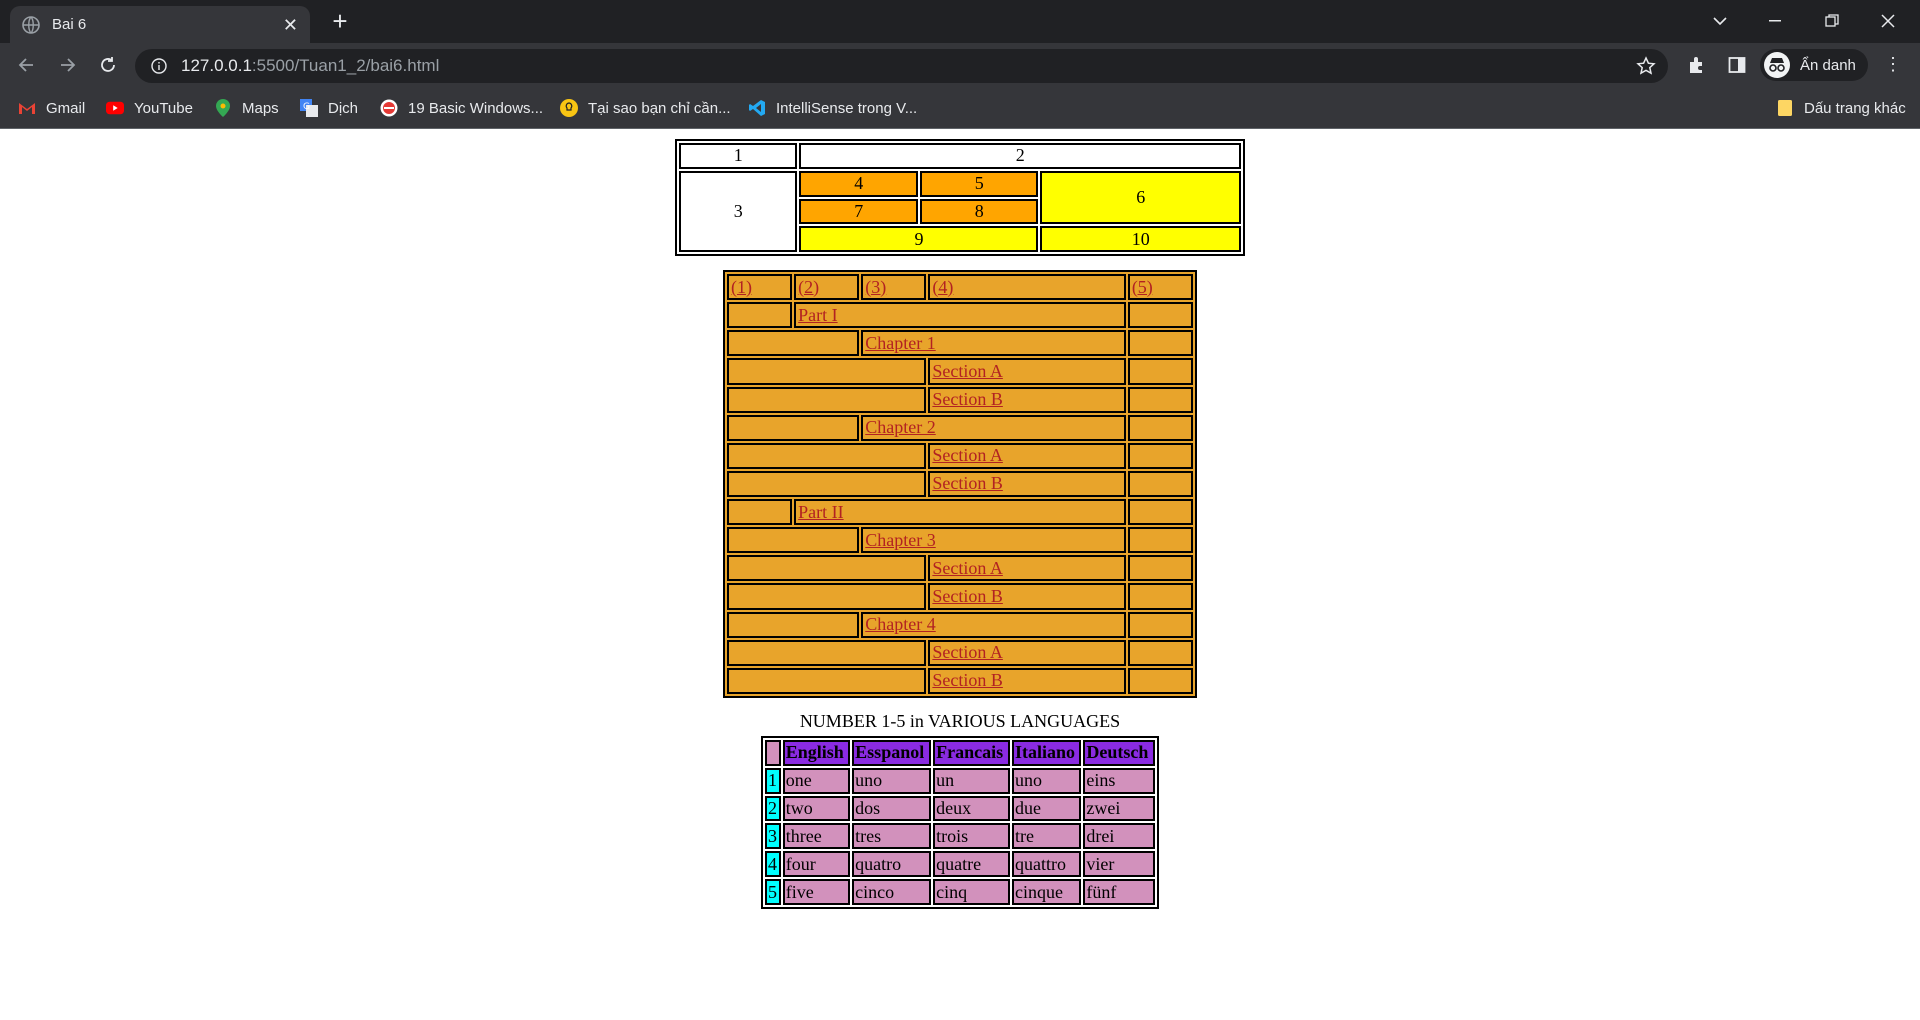 The height and width of the screenshot is (1020, 1920). Describe the element at coordinates (345, 65) in the screenshot. I see `url-path: :5500/Tuan1_2/bai6.html` at that location.